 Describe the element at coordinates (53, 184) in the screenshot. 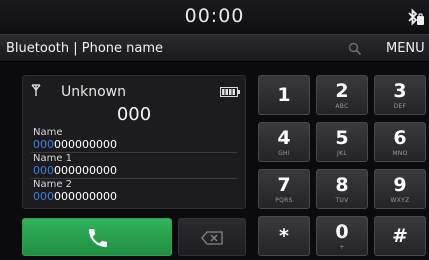

I see `contact-name: Name 2` at that location.